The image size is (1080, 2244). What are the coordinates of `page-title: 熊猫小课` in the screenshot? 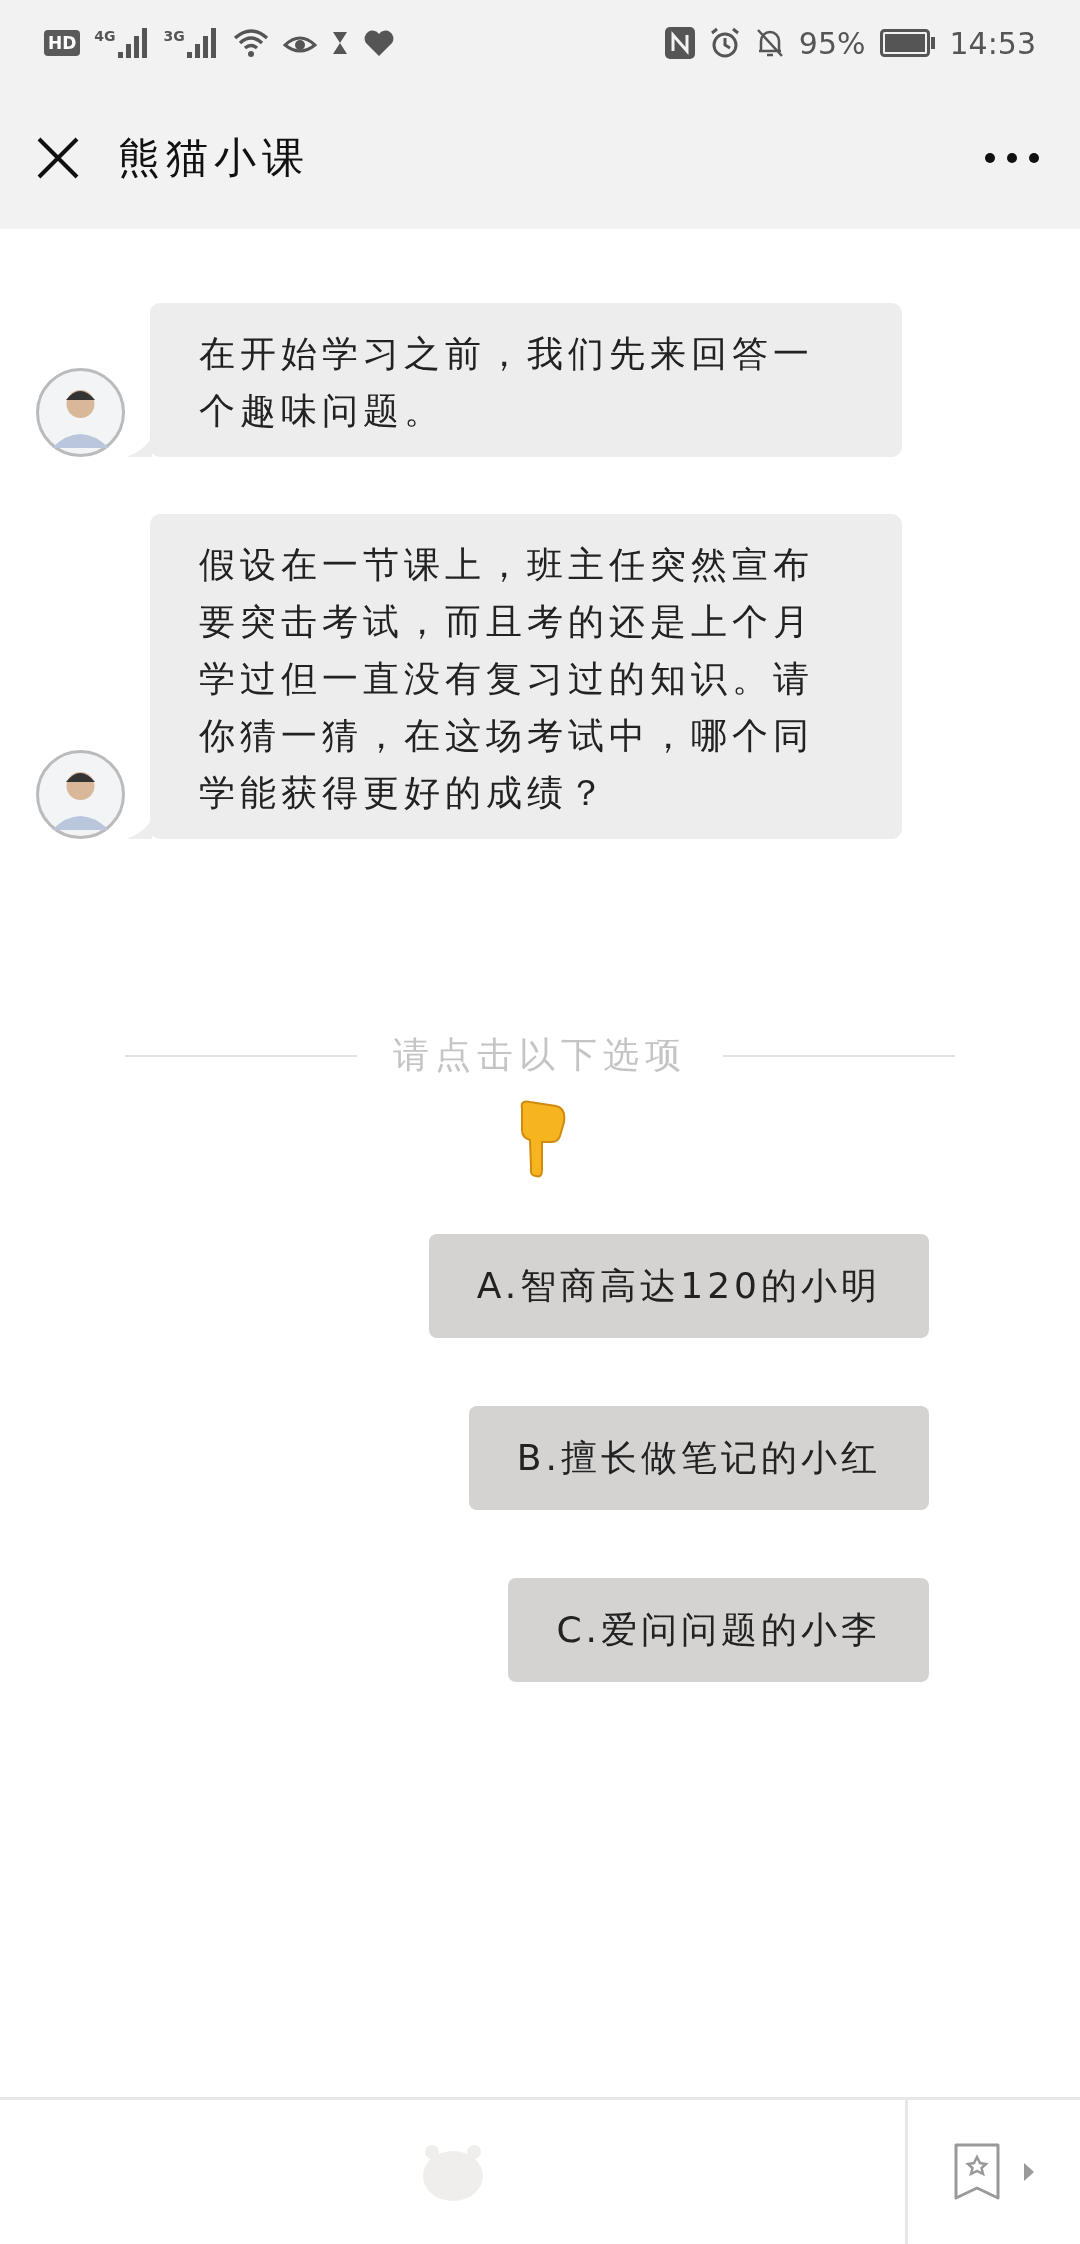 It's located at (214, 157).